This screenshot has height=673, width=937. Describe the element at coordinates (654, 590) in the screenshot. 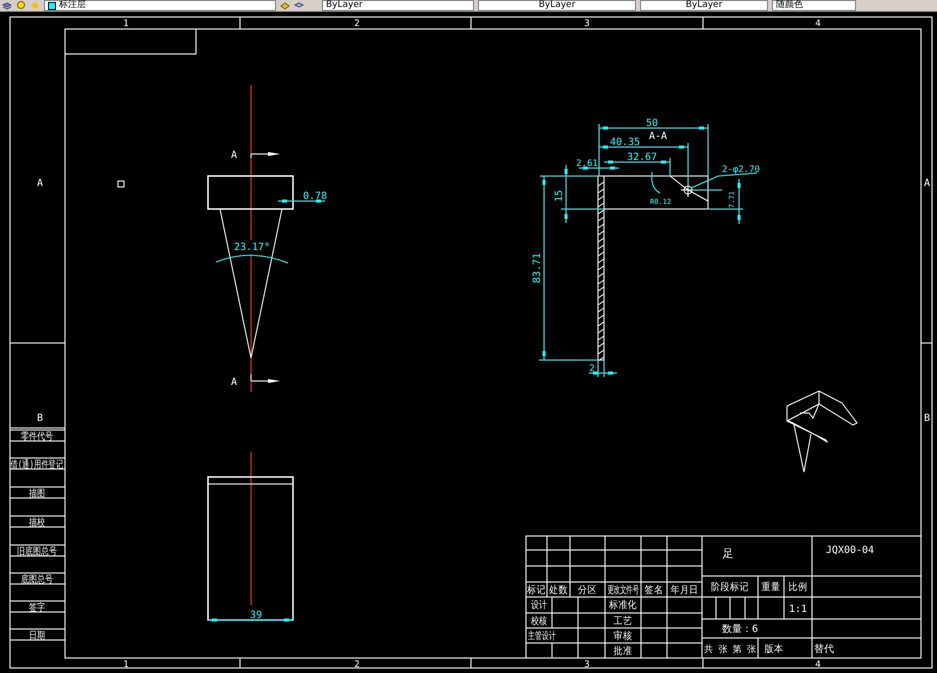

I see `column-header: 签名` at that location.